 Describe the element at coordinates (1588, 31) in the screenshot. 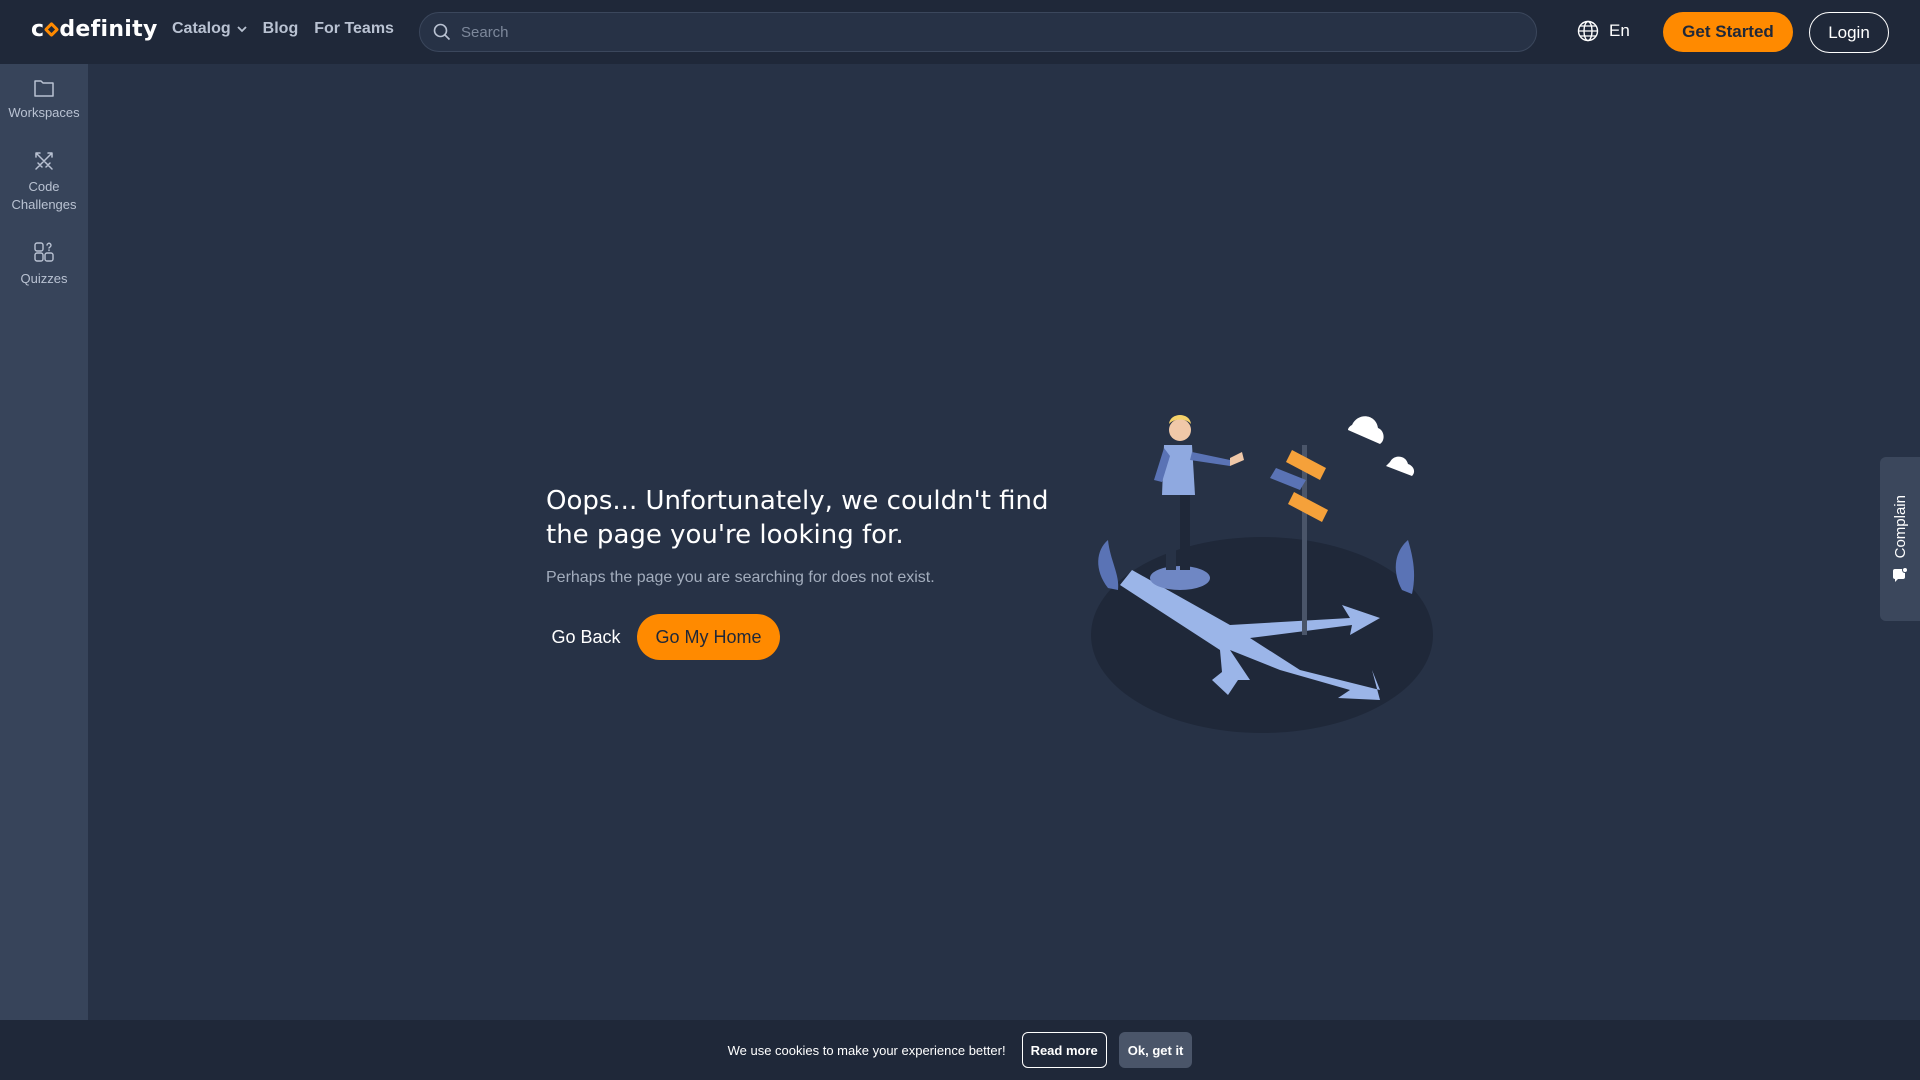

I see `globe-icon` at that location.